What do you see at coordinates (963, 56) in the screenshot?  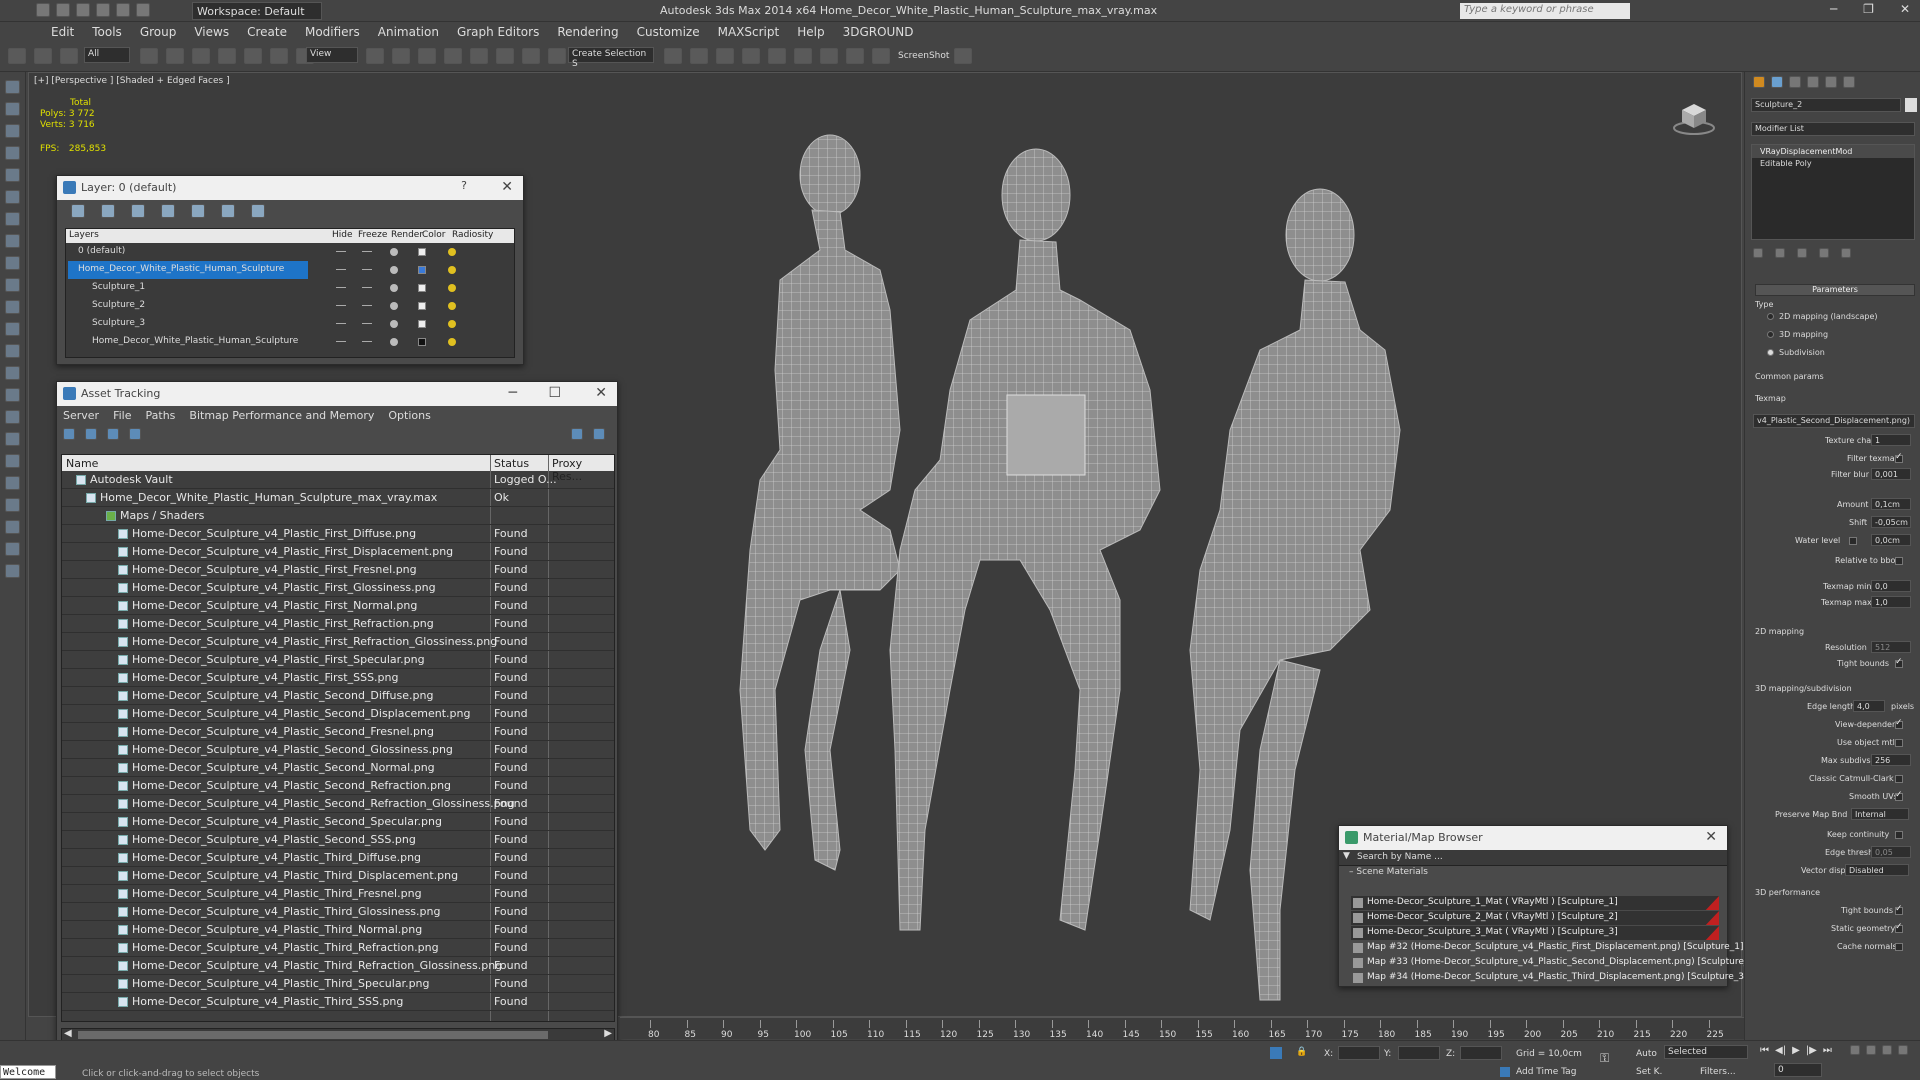 I see `camera-icon` at bounding box center [963, 56].